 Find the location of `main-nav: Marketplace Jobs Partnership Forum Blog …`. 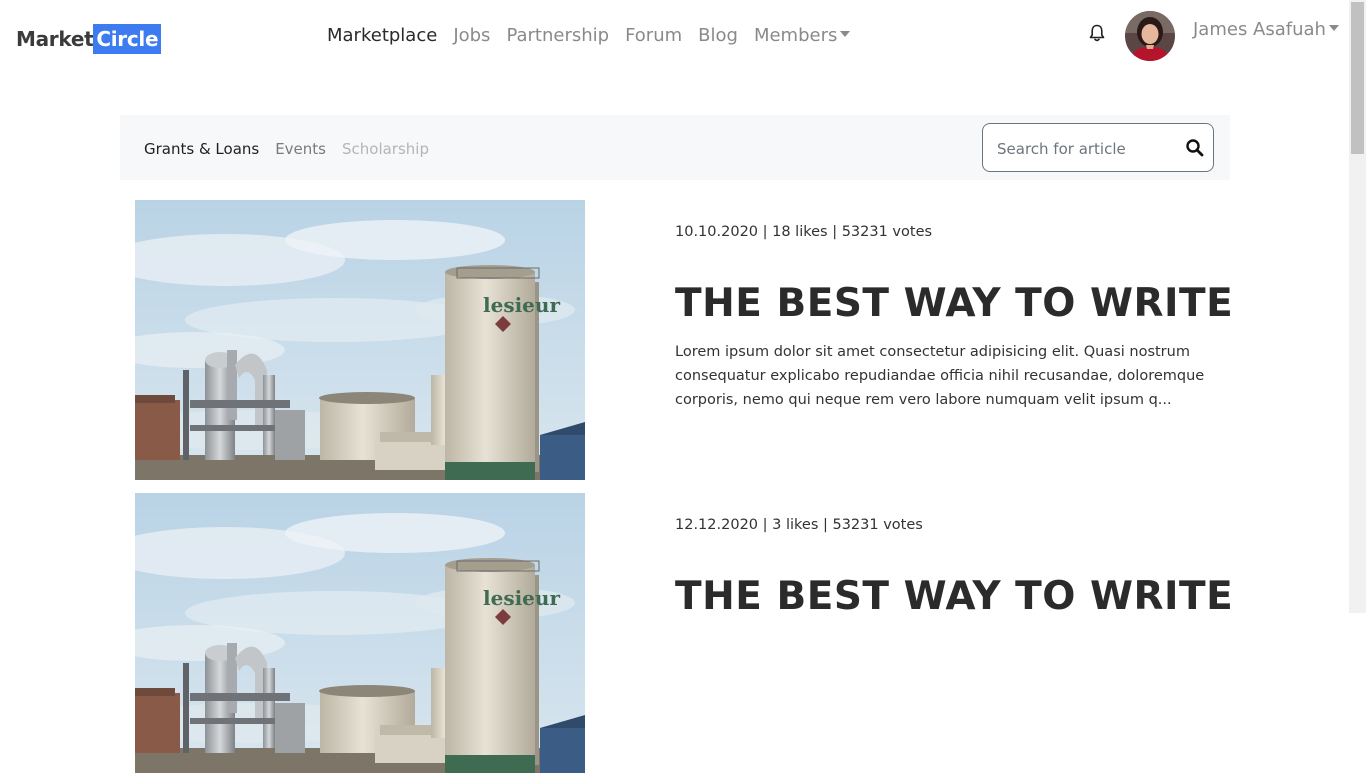

main-nav: Marketplace Jobs Partnership Forum Blog … is located at coordinates (596, 35).